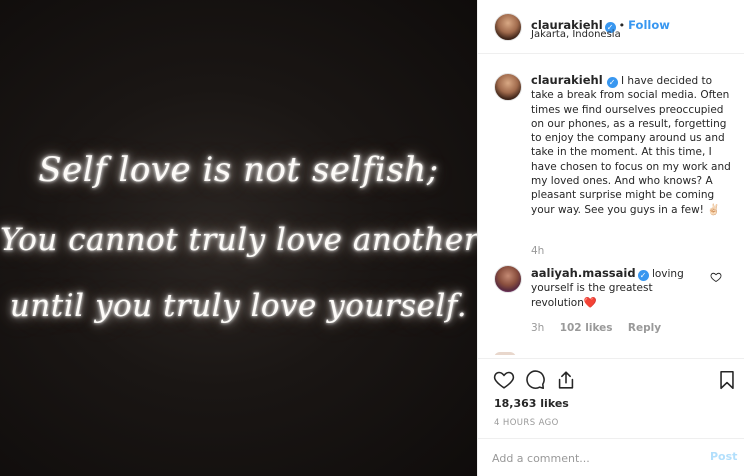  I want to click on quote-line-2: You cannot truly love another, so click(238, 240).